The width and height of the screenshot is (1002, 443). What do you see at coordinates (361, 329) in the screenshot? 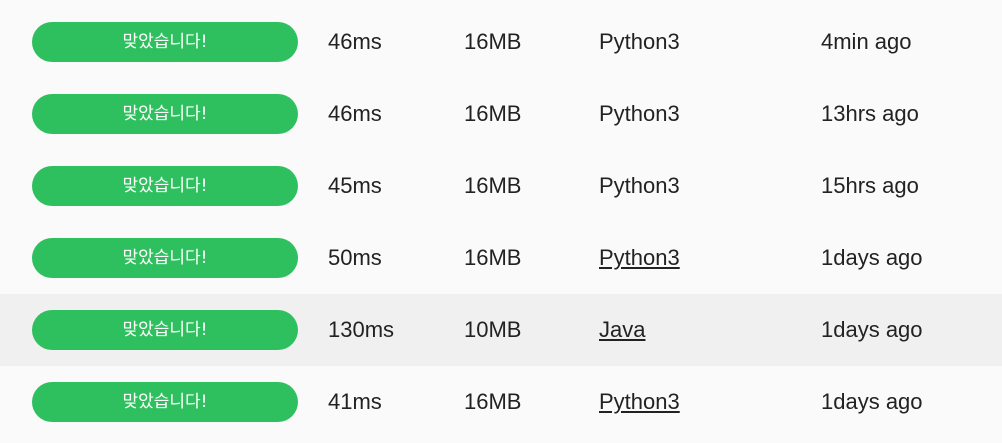
I see `exec-time: 130ms` at bounding box center [361, 329].